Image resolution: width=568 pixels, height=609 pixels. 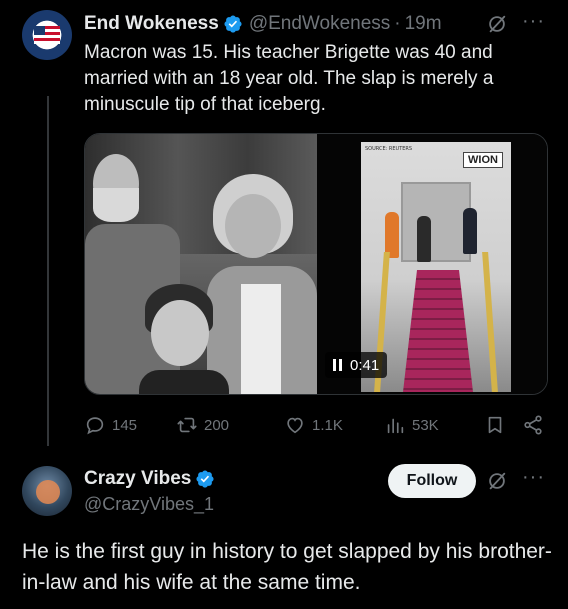 I want to click on author-name: End Wokeness, so click(x=151, y=24).